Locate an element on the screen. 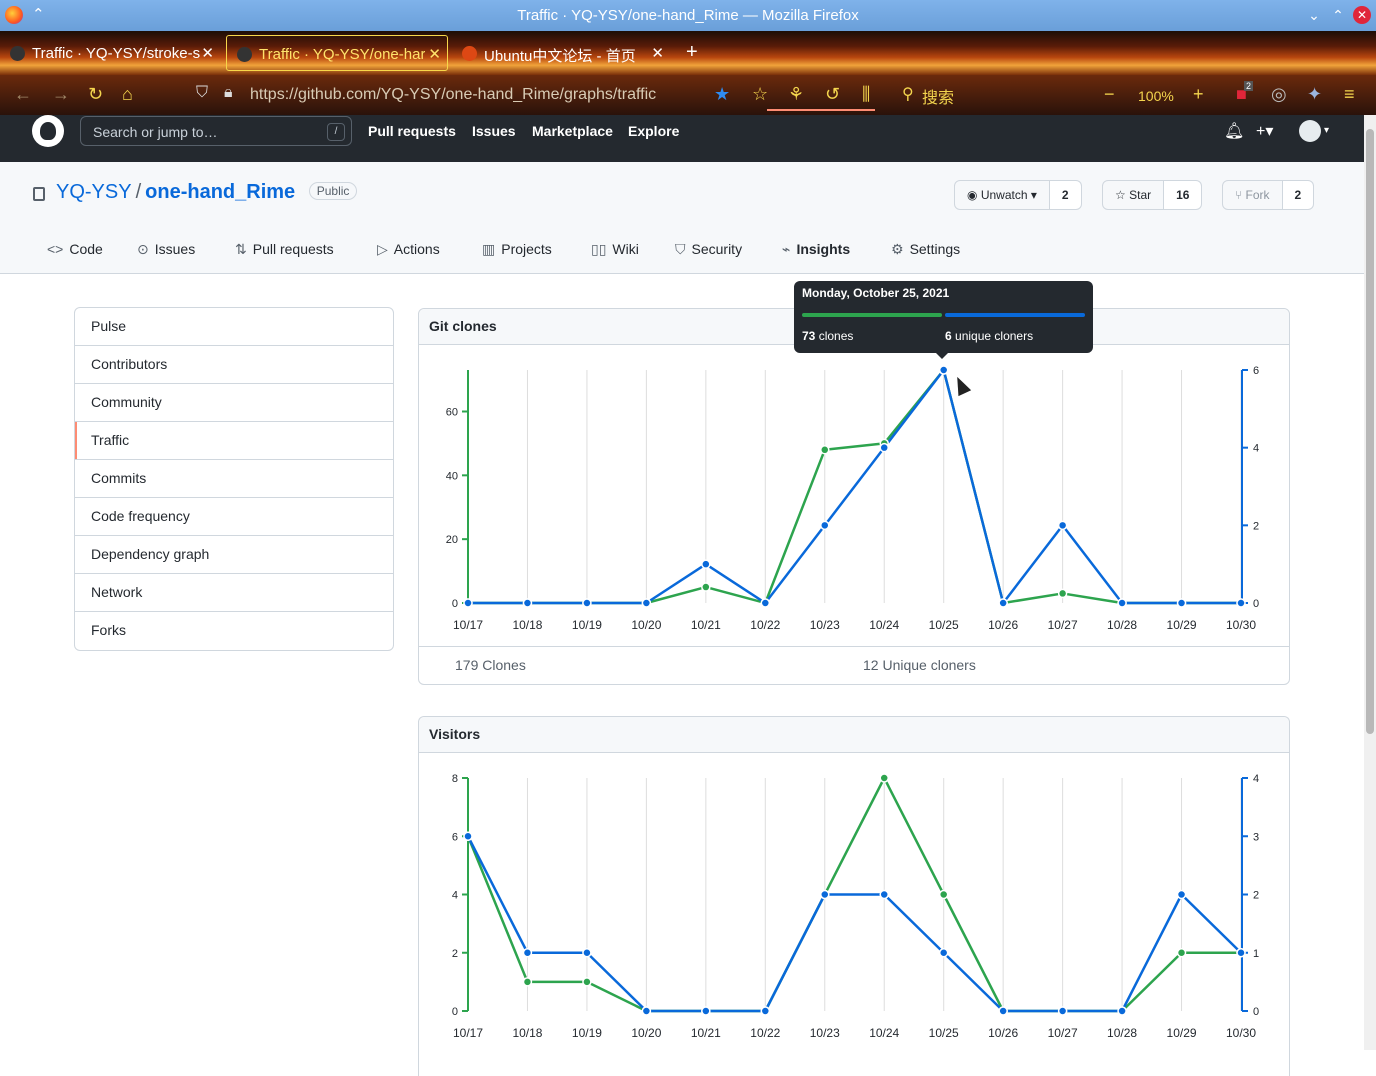 The height and width of the screenshot is (1076, 1376). tab-projects: ▥ Projects is located at coordinates (517, 249).